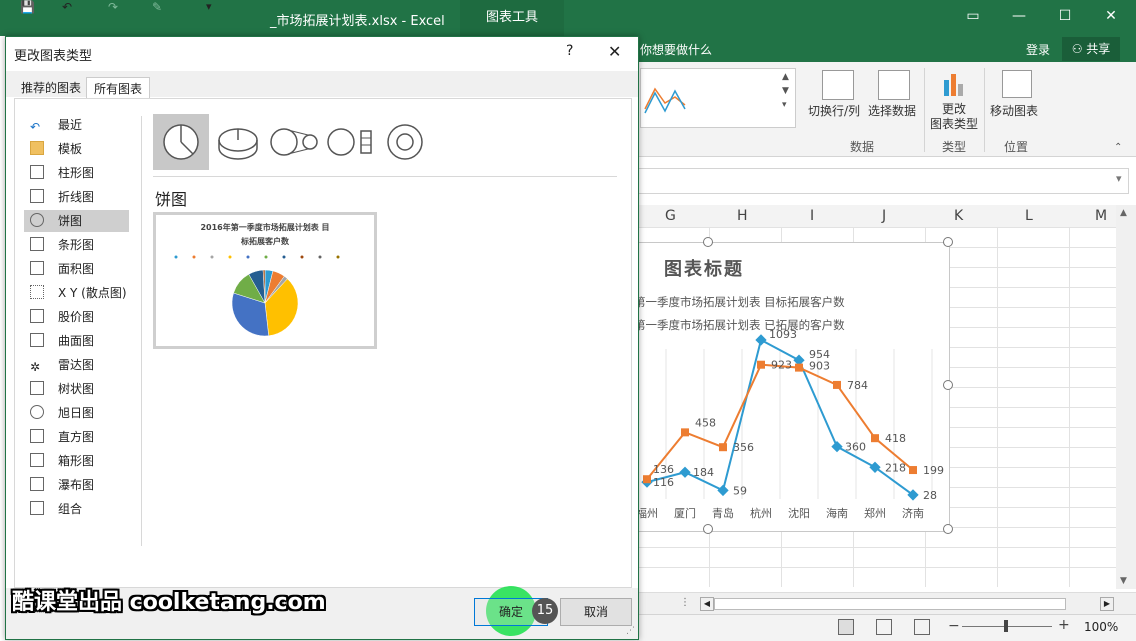  Describe the element at coordinates (834, 110) in the screenshot. I see `switch-row-col-button: 切换行/列` at that location.